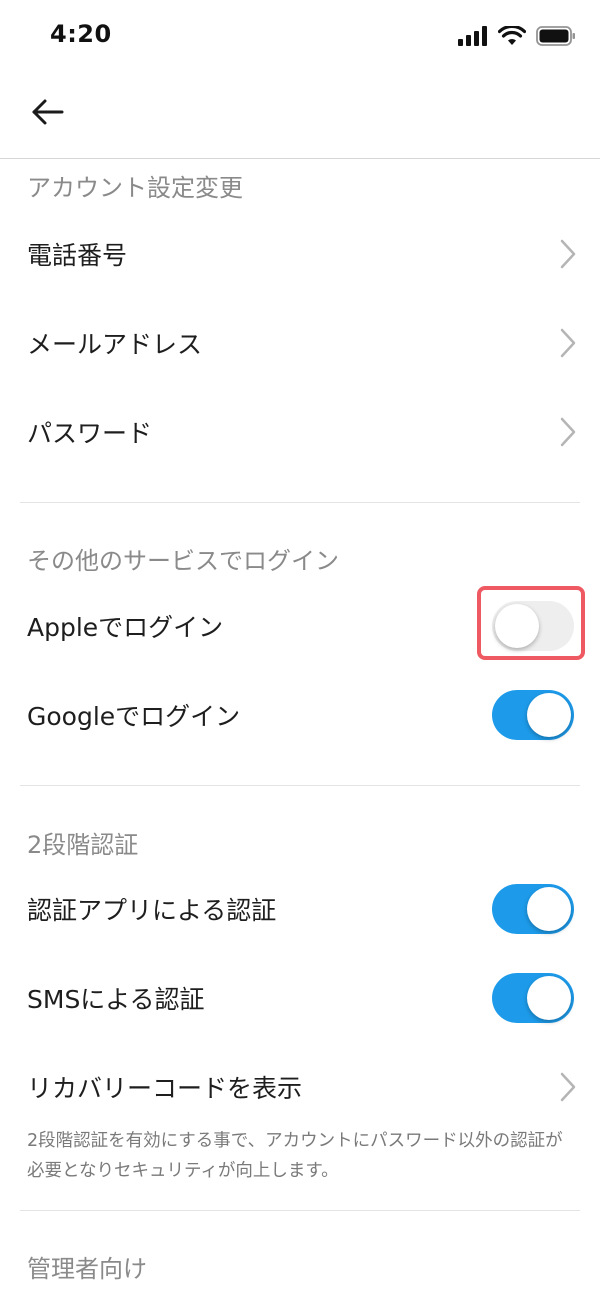  What do you see at coordinates (115, 344) in the screenshot?
I see `row-label: メールアドレス` at bounding box center [115, 344].